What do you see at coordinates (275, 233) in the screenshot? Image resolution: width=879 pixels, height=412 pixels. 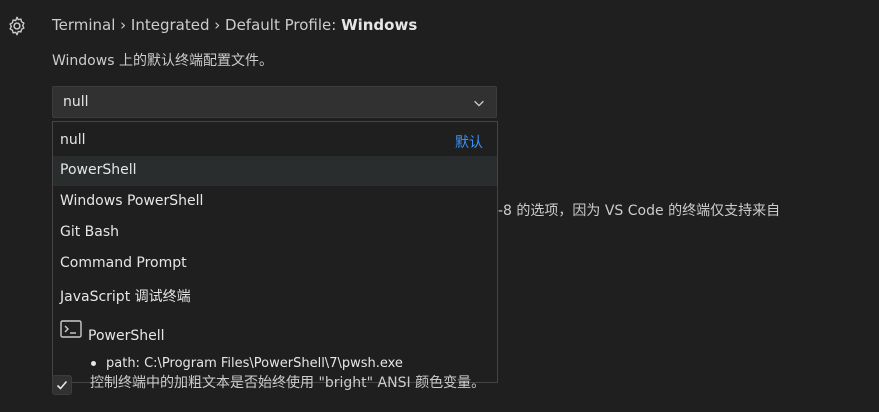 I see `option-git-bash: Git Bash` at bounding box center [275, 233].